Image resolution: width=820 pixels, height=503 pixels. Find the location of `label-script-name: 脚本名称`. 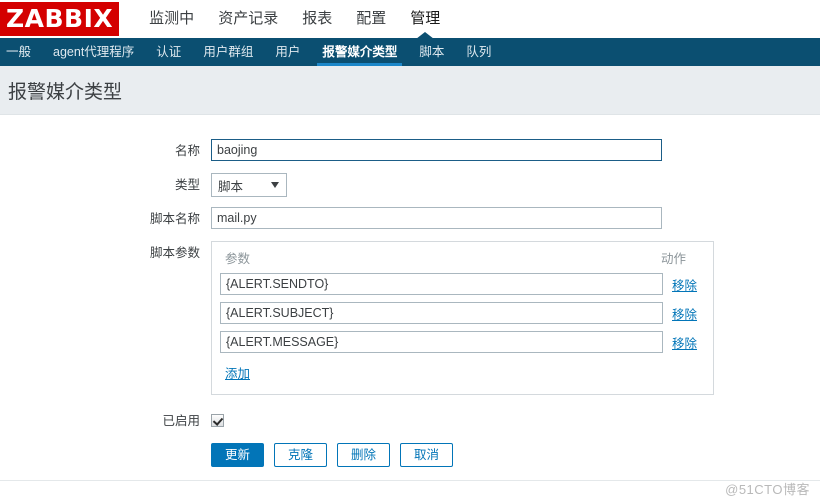

label-script-name: 脚本名称 is located at coordinates (174, 219).